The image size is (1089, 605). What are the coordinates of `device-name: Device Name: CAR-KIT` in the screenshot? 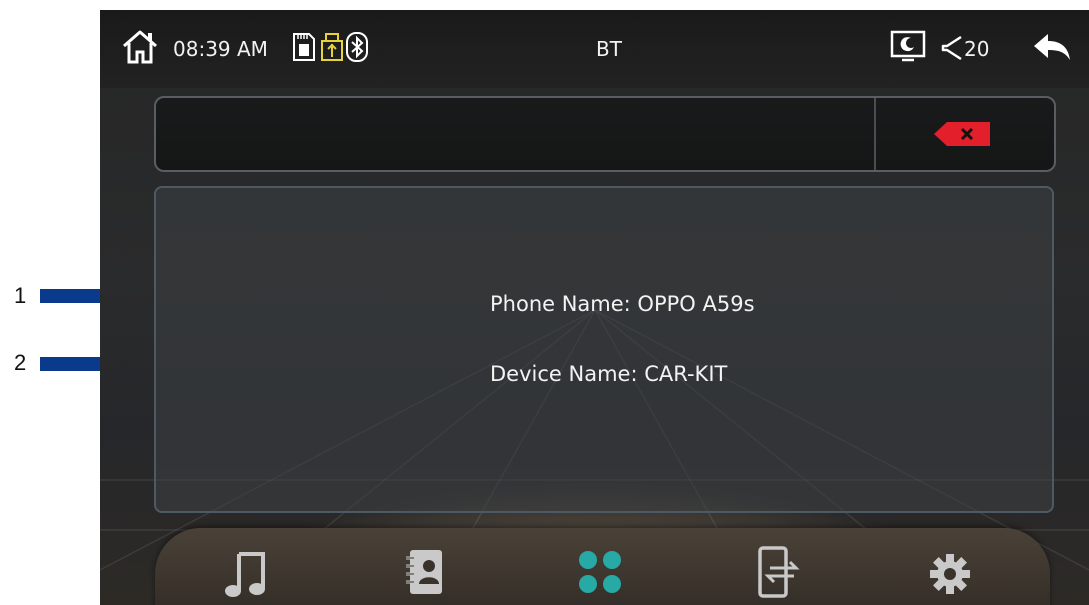 It's located at (609, 374).